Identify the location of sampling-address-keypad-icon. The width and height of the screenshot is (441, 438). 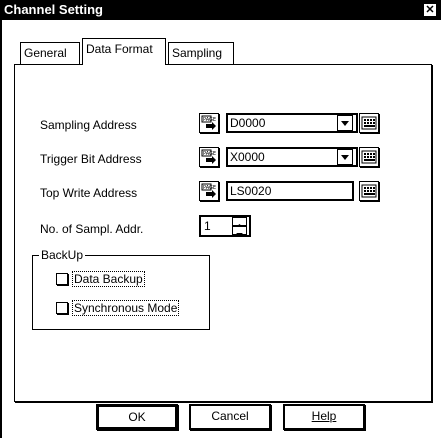
(369, 123).